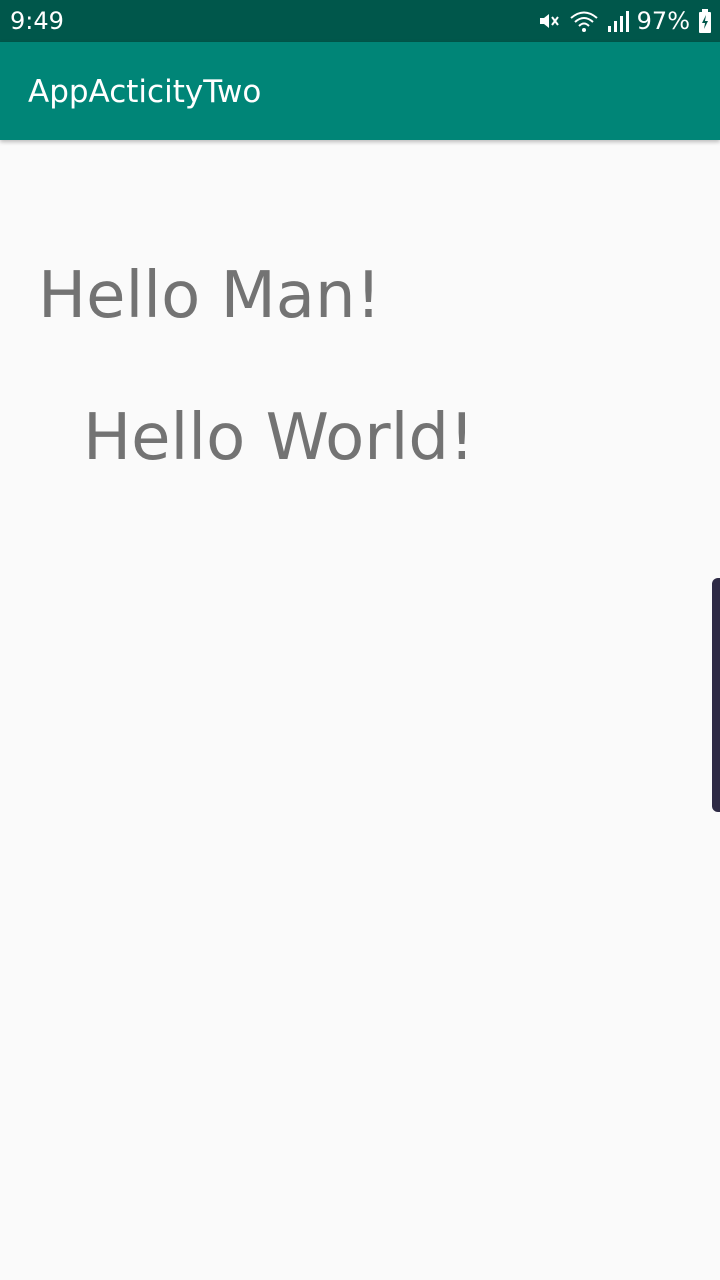 Image resolution: width=720 pixels, height=1280 pixels. I want to click on signal-icon, so click(618, 21).